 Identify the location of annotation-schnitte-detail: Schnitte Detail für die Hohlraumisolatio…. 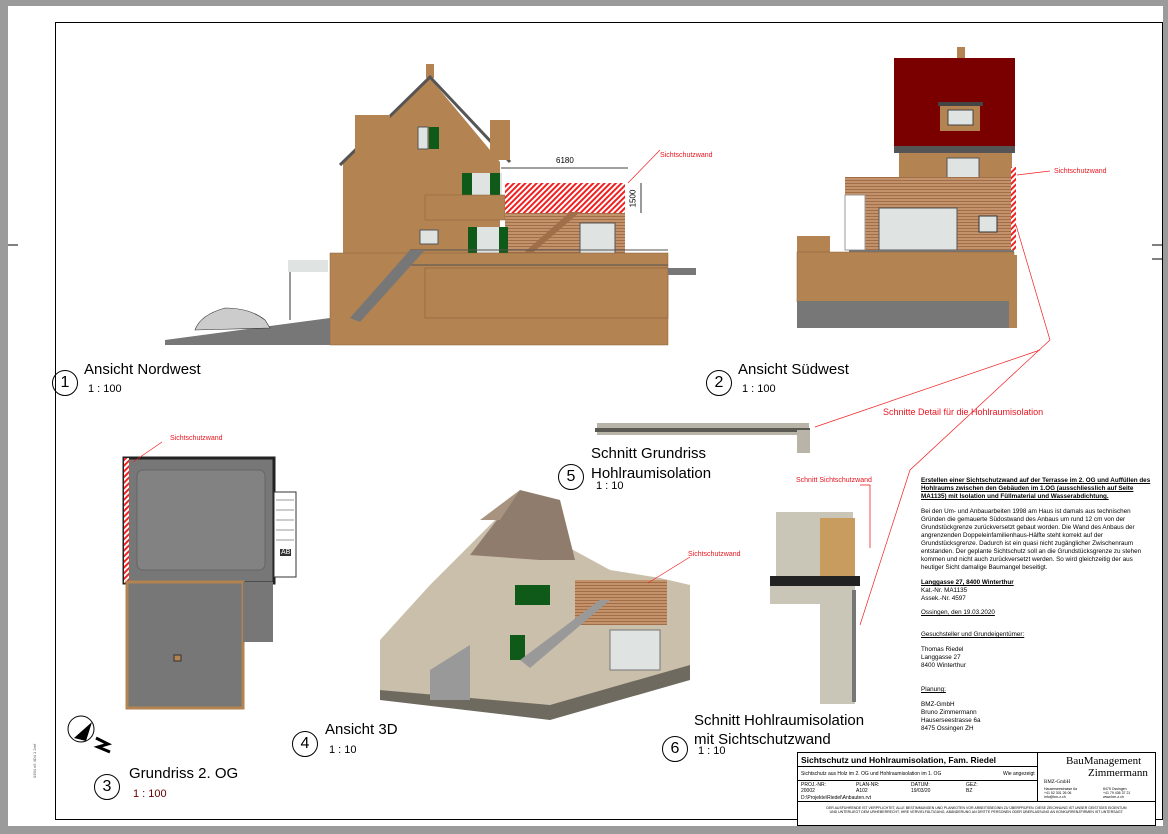
(963, 412).